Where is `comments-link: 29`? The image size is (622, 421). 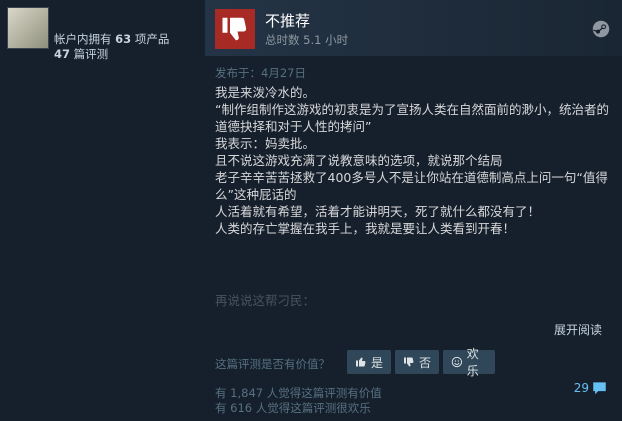
comments-link: 29 is located at coordinates (590, 388).